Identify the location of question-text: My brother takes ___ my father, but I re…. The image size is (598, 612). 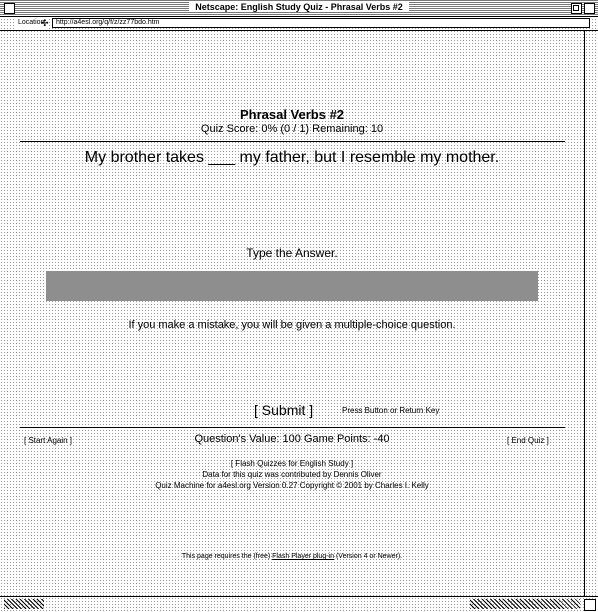
(292, 157).